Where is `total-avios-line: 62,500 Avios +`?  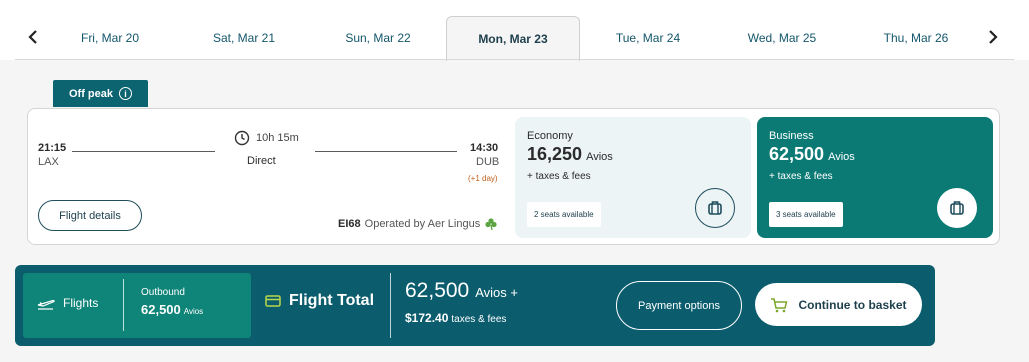
total-avios-line: 62,500 Avios + is located at coordinates (461, 291).